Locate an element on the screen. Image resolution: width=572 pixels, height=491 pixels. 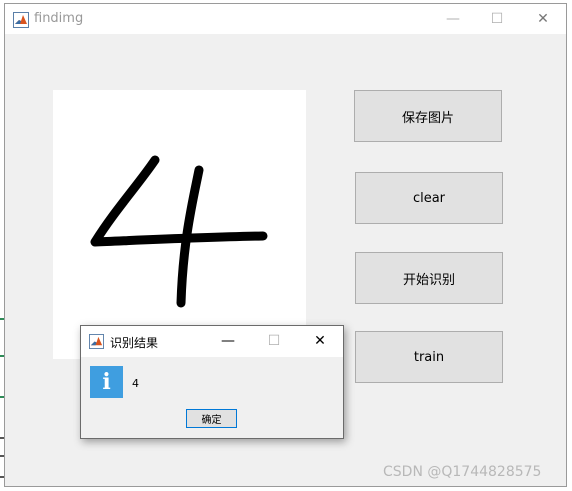
watermark-text: CSDN @Q1744828575 is located at coordinates (462, 472).